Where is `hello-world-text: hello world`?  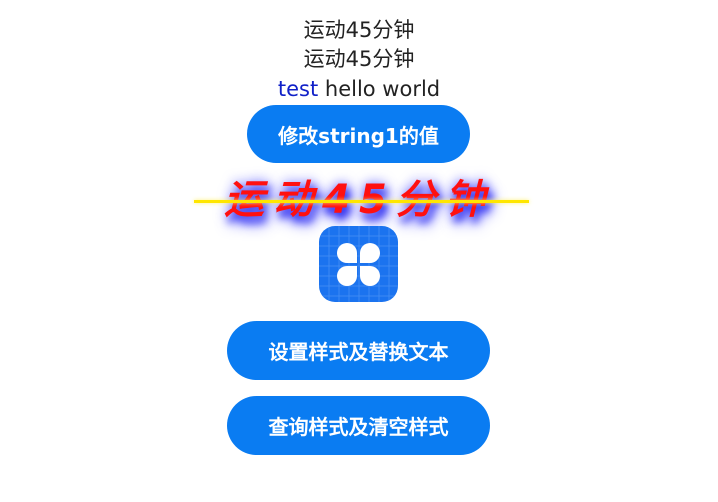
hello-world-text: hello world is located at coordinates (379, 89).